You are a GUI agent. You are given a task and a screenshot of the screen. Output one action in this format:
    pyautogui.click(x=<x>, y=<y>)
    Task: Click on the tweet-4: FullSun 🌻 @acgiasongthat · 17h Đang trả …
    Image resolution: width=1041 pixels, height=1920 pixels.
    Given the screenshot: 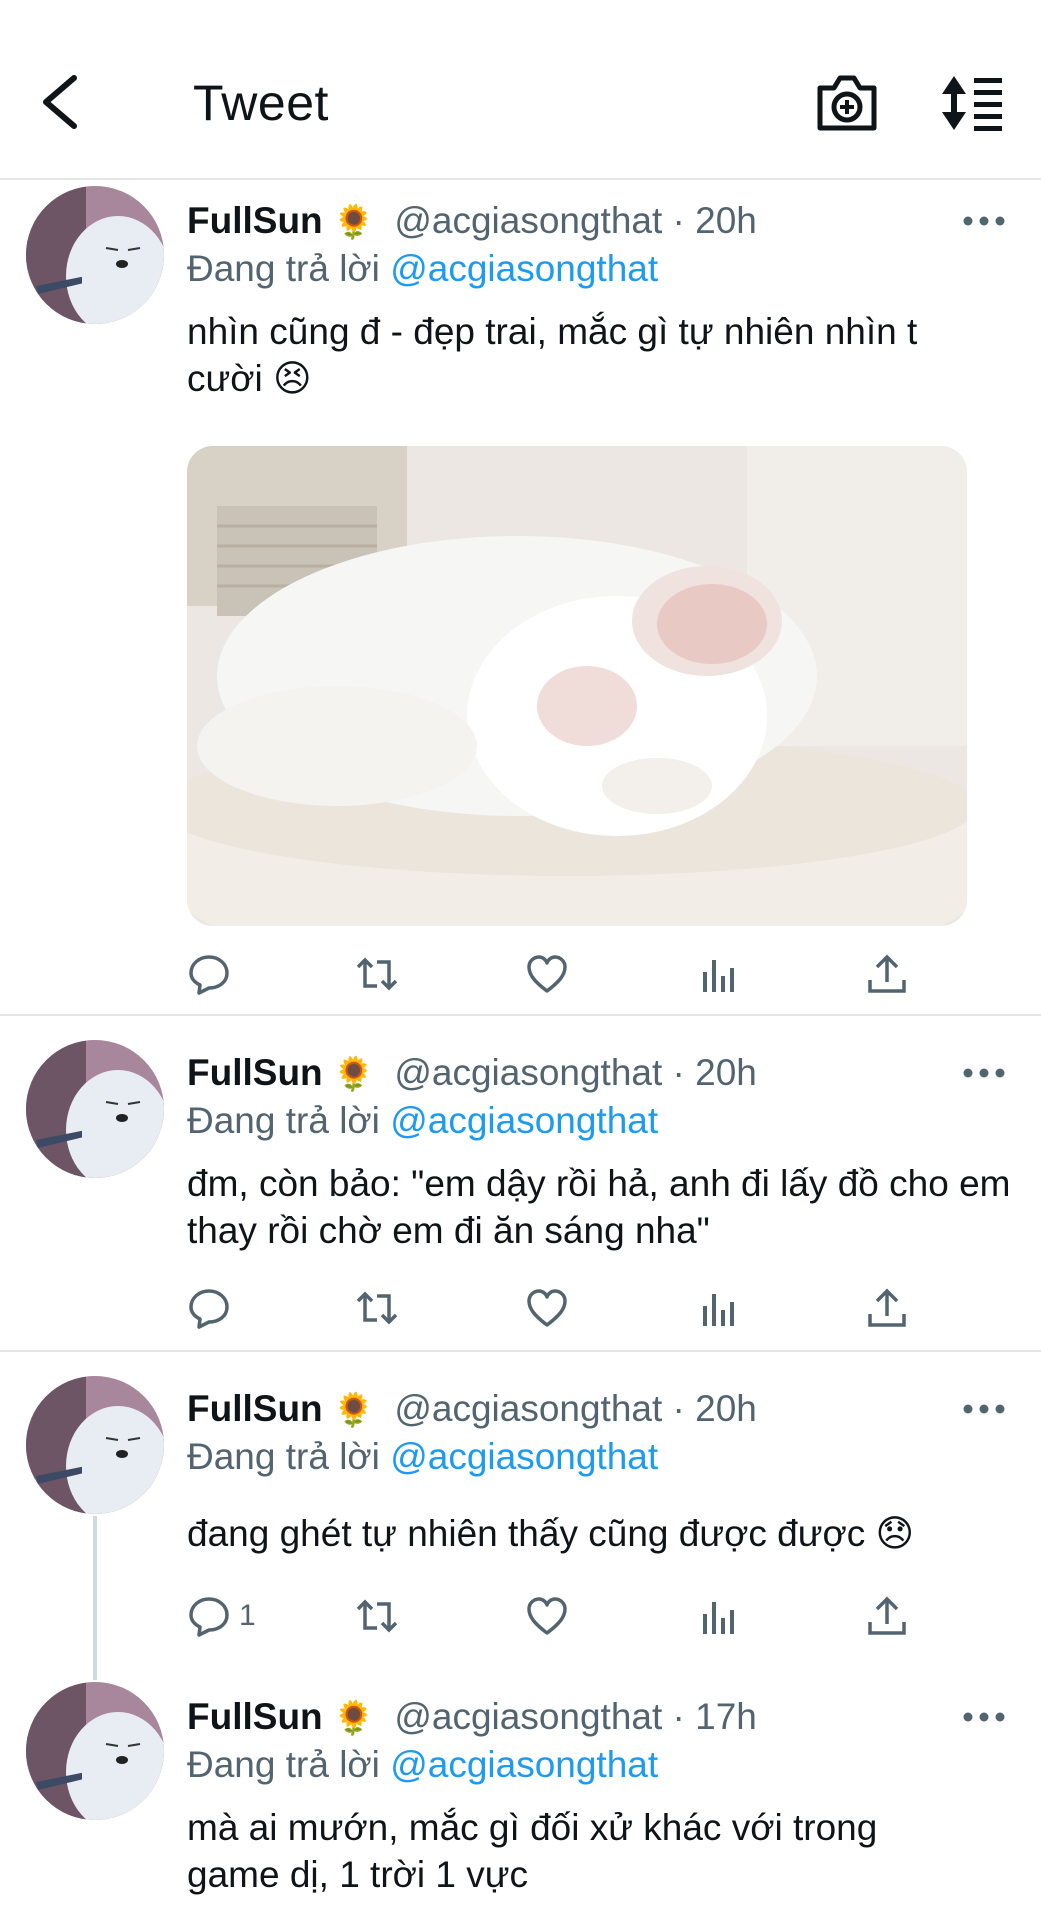 What is the action you would take?
    pyautogui.click(x=520, y=1790)
    